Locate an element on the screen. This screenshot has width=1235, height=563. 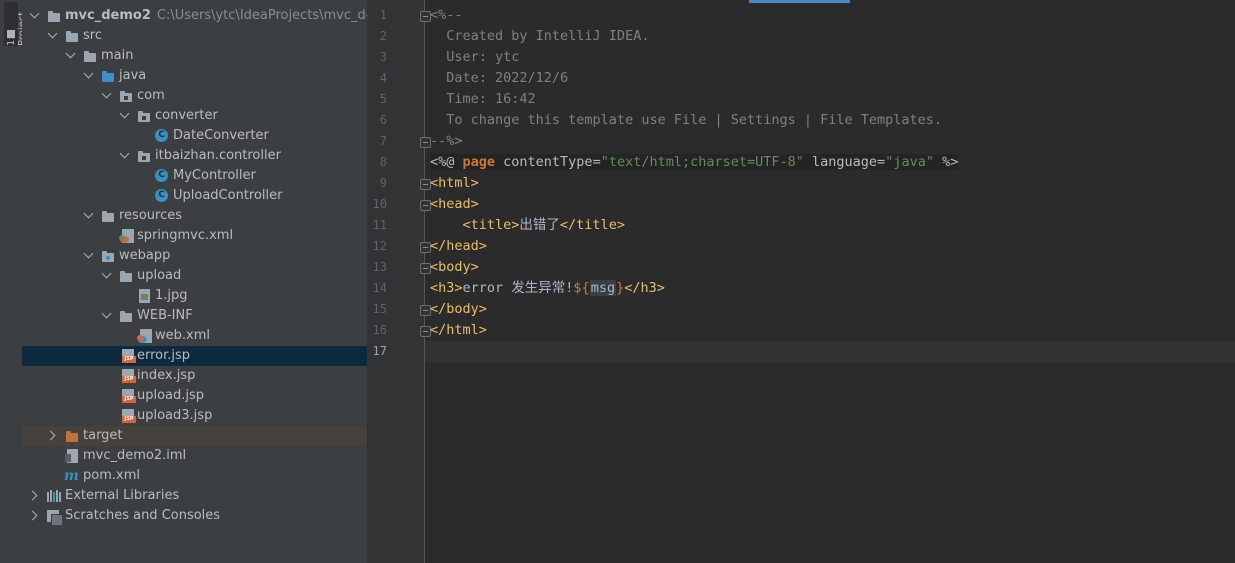
tree-item-index-jsp: JSP index.jsp is located at coordinates (194, 376).